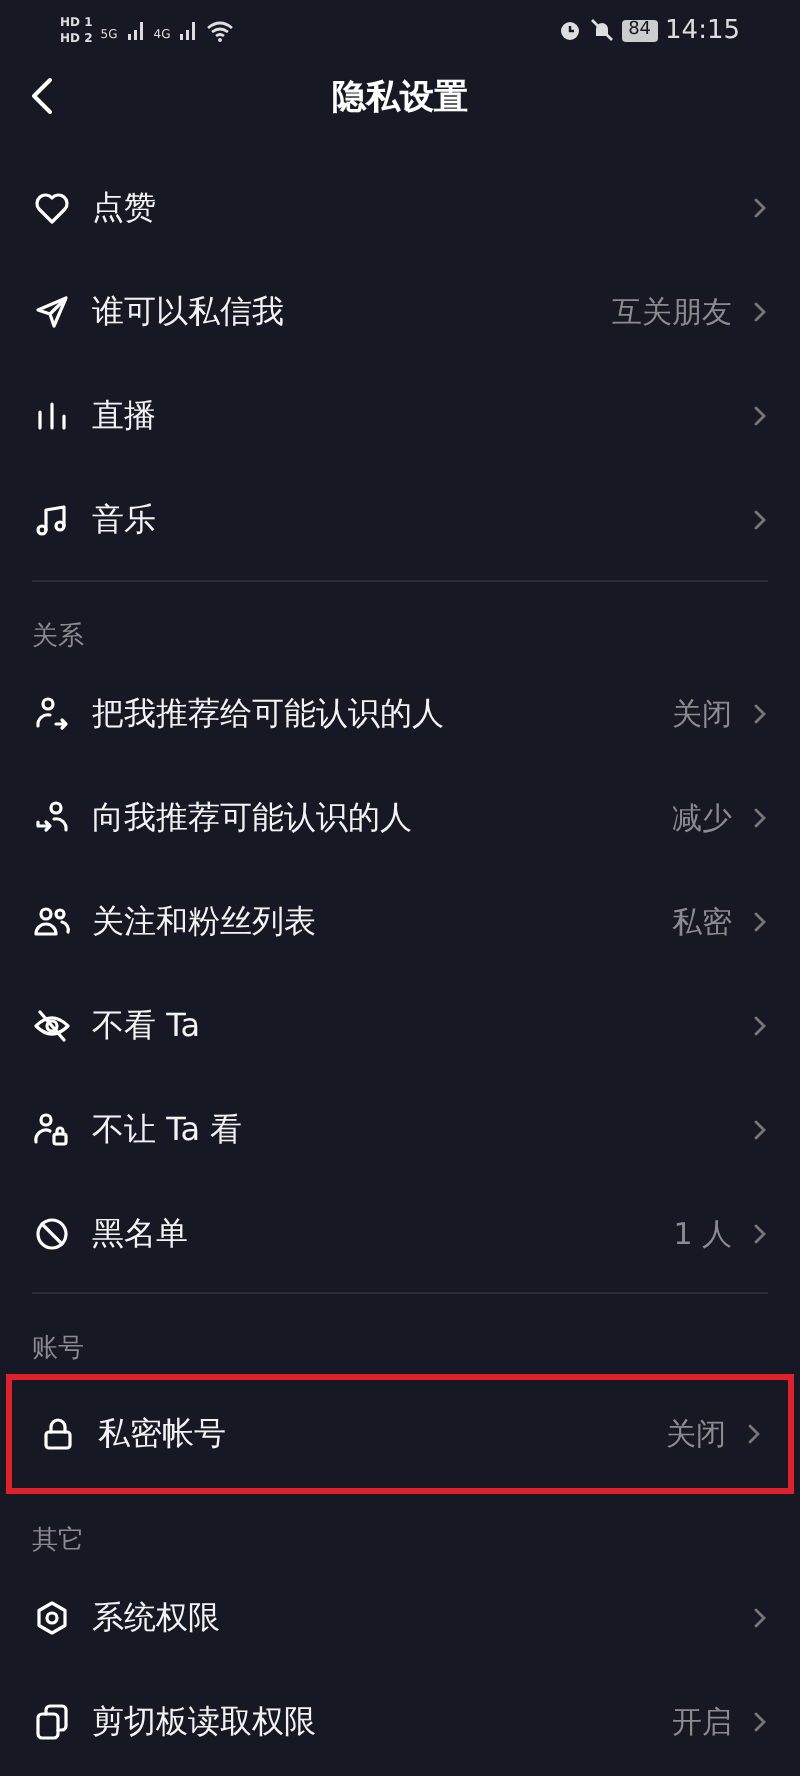  I want to click on settings-row: 把我推荐给可能认识的人 关闭, so click(400, 714).